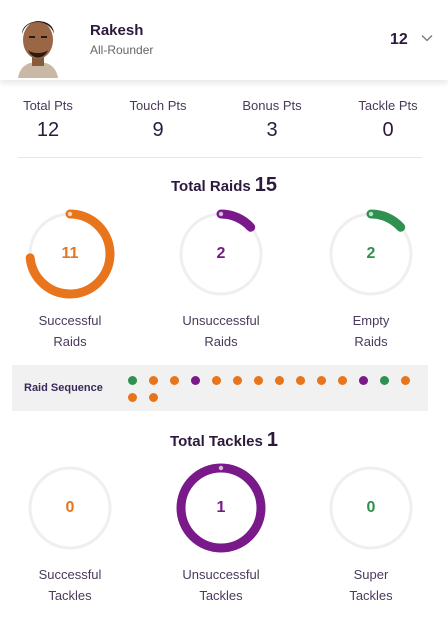 Image resolution: width=448 pixels, height=619 pixels. Describe the element at coordinates (48, 130) in the screenshot. I see `total-pts-value: 12` at that location.